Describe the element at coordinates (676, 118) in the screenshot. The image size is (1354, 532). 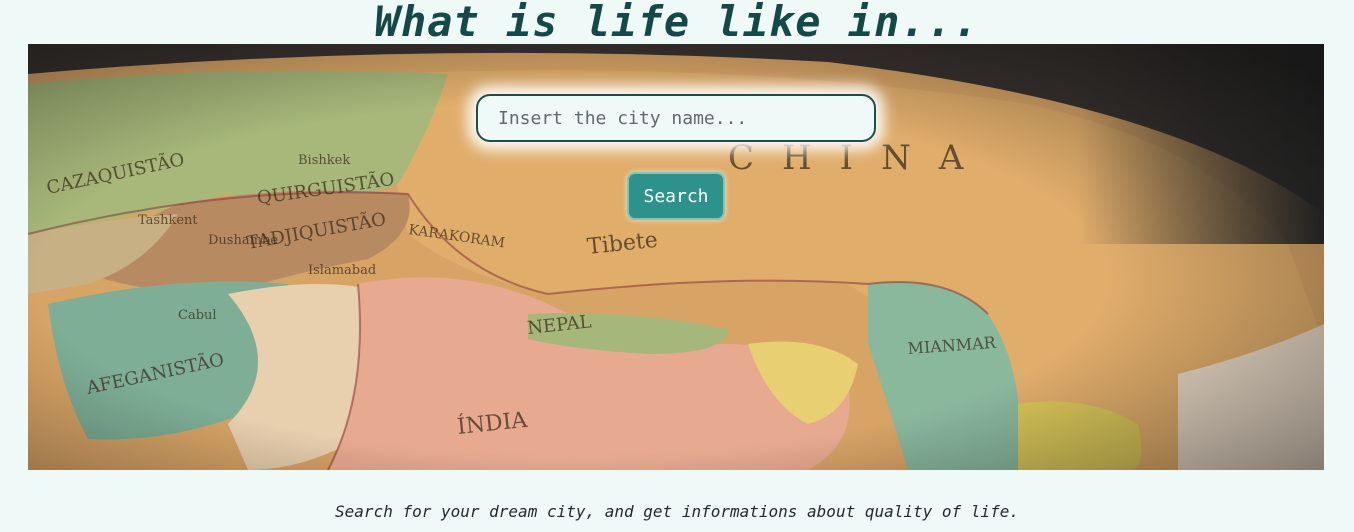
I see `city-search-input` at that location.